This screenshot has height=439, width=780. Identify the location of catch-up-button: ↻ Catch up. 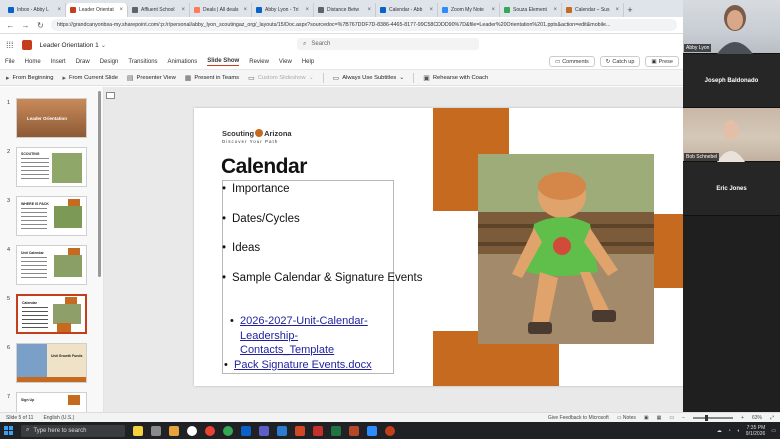
(620, 61).